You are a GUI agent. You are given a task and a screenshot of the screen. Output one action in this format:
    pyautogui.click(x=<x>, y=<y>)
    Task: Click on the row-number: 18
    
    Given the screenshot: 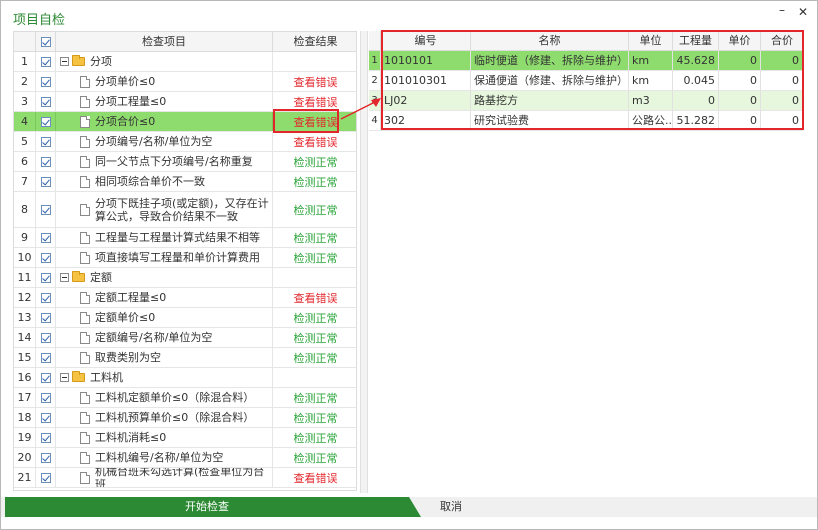 What is the action you would take?
    pyautogui.click(x=25, y=417)
    